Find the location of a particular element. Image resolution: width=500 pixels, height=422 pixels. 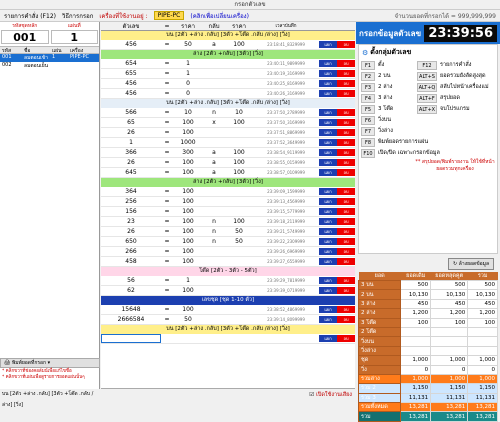

table-row: 645 = 100 a 100 23:38:57_0109999 แยก ลบ is located at coordinates (228, 173).